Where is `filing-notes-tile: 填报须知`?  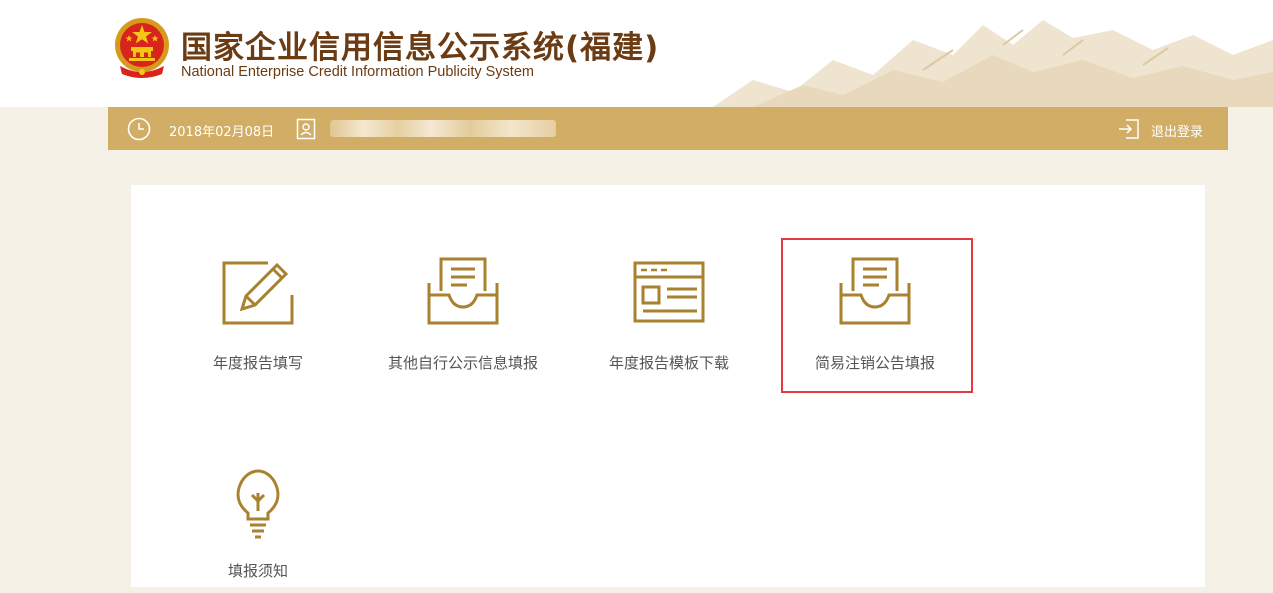 filing-notes-tile: 填报须知 is located at coordinates (258, 528).